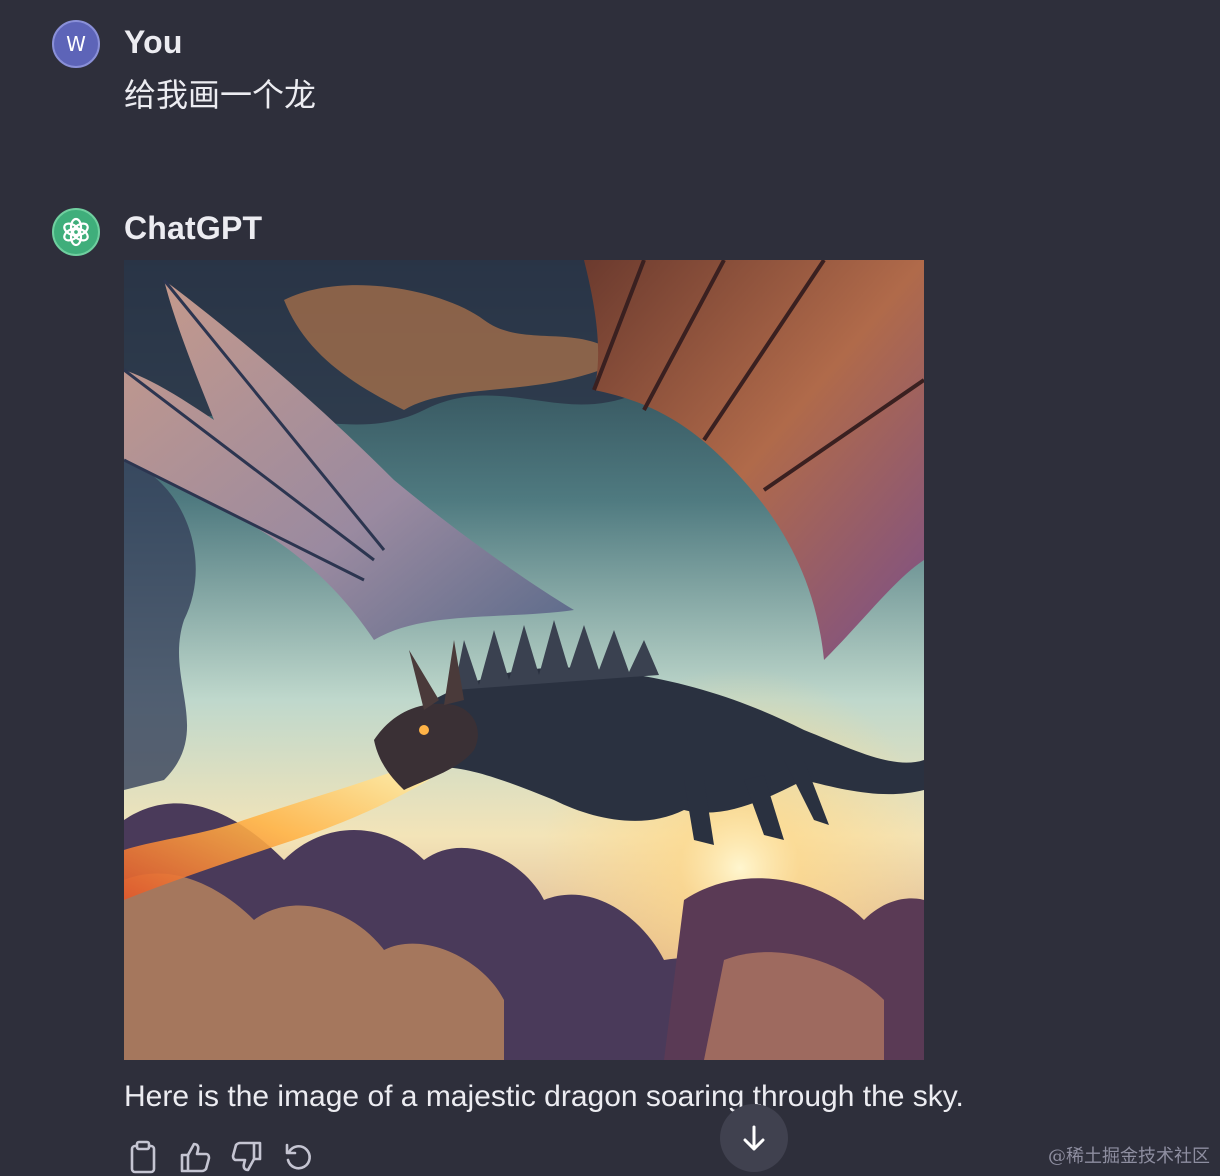 The image size is (1220, 1176). I want to click on regenerate-button, so click(299, 1157).